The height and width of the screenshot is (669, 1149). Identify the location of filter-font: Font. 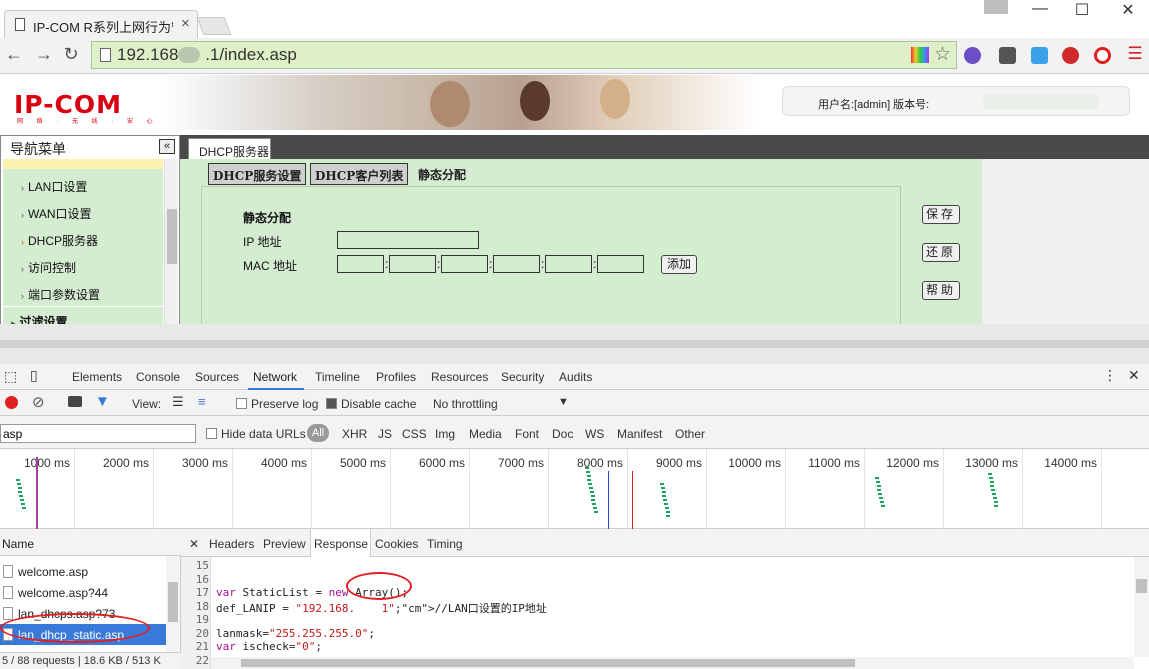
(527, 434).